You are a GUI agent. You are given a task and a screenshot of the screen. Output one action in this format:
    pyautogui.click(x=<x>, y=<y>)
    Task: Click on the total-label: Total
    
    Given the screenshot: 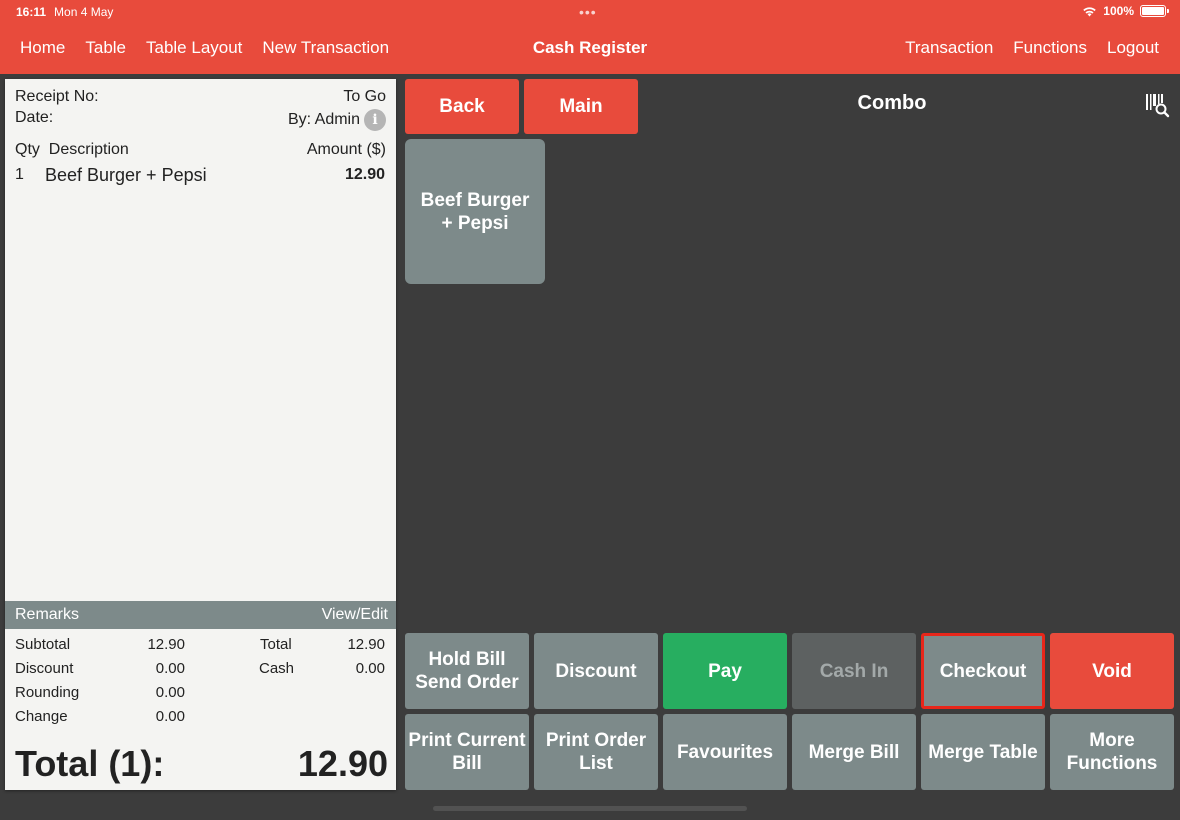 What is the action you would take?
    pyautogui.click(x=276, y=644)
    